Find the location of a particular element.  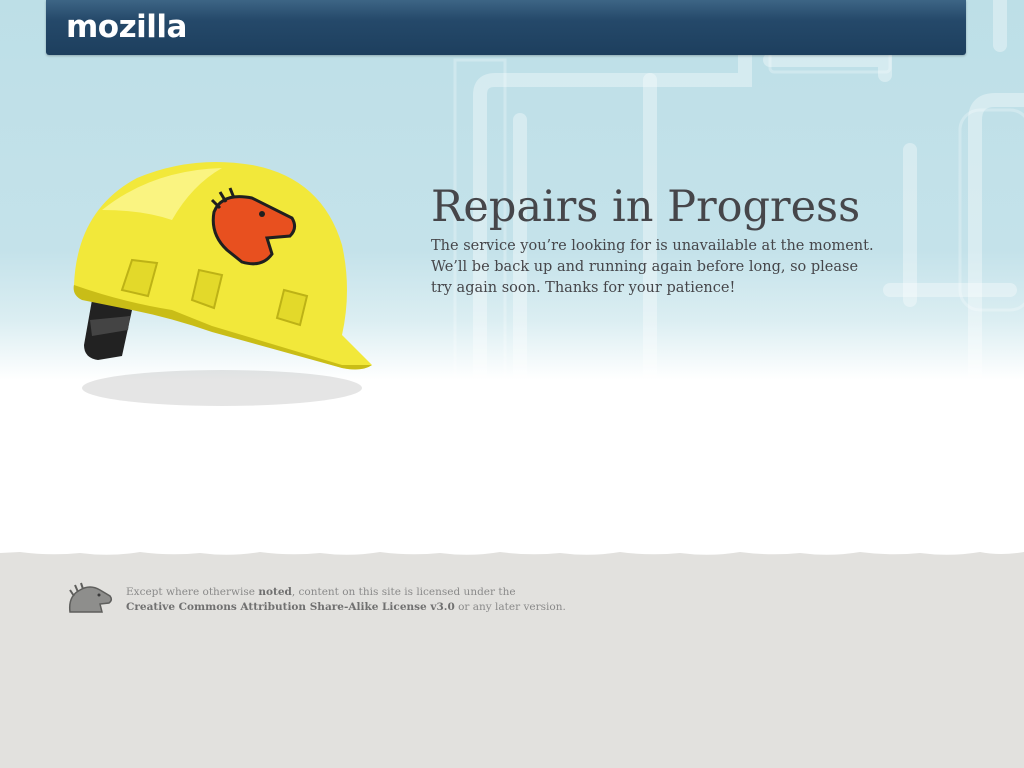

license-prefix: Except where otherwise is located at coordinates (192, 592).